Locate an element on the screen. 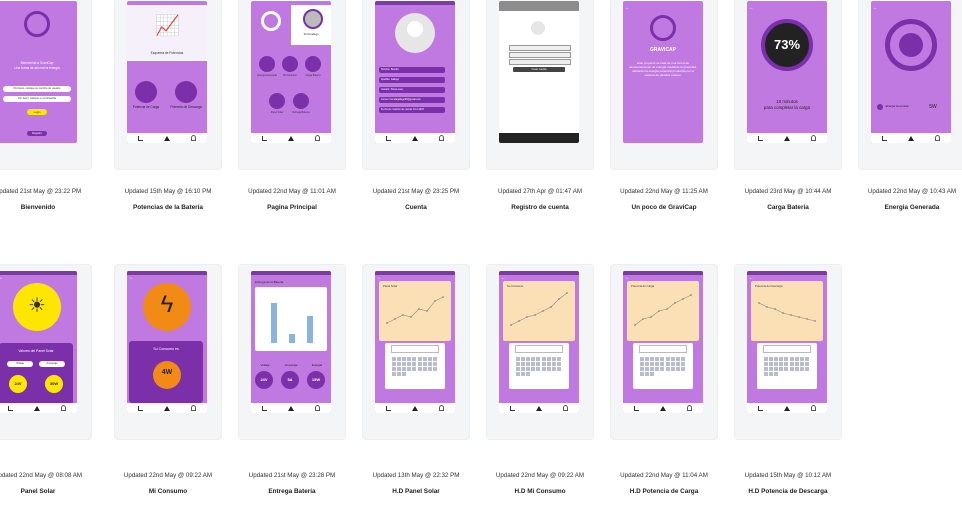  screen-title: H.D Panel Solar is located at coordinates (416, 491).